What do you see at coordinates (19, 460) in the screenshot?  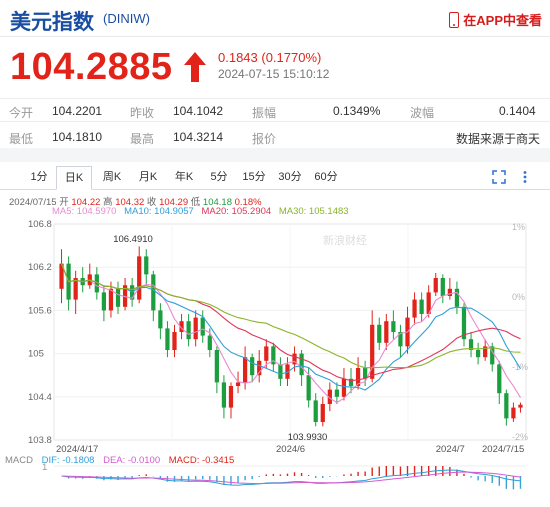 I see `macd-title: MACD` at bounding box center [19, 460].